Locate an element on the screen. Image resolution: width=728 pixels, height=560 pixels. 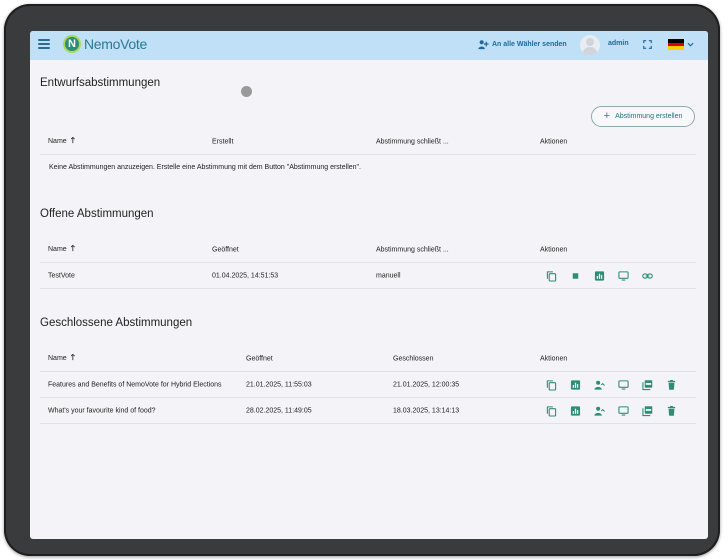
menu-icon is located at coordinates (44, 45).